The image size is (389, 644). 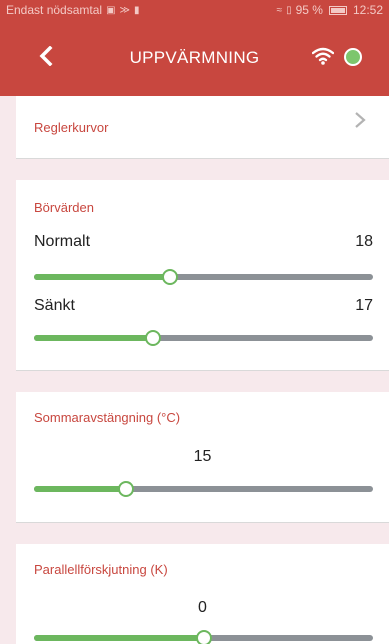 I want to click on reduced-slider, so click(x=203, y=338).